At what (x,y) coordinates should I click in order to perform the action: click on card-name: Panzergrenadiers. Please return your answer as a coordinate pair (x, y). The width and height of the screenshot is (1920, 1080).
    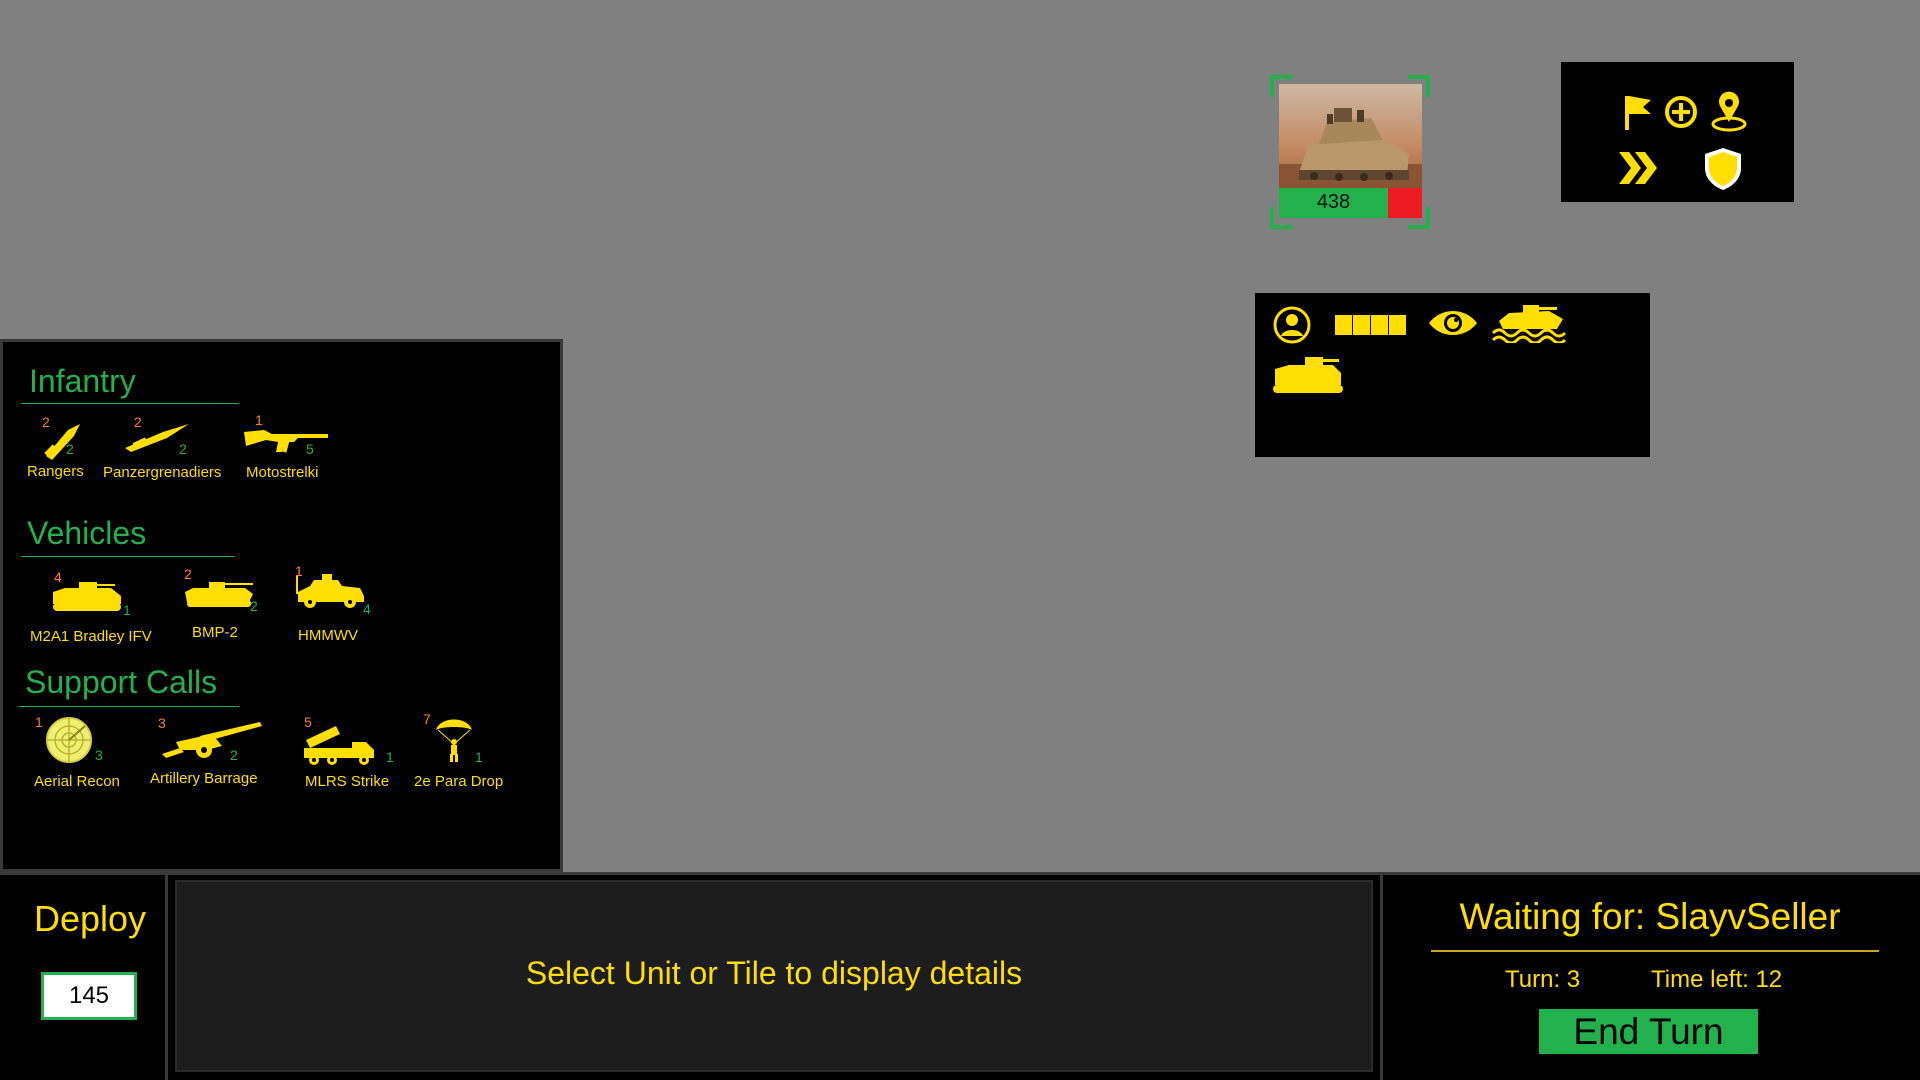
    Looking at the image, I should click on (162, 472).